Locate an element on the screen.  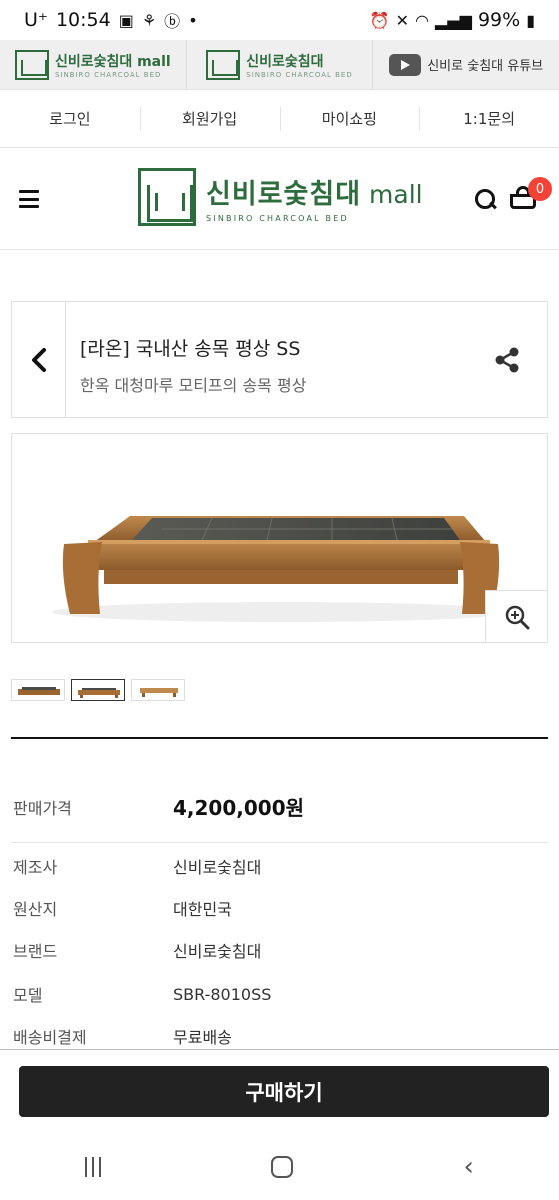
wifi-icon: ◠ is located at coordinates (422, 20).